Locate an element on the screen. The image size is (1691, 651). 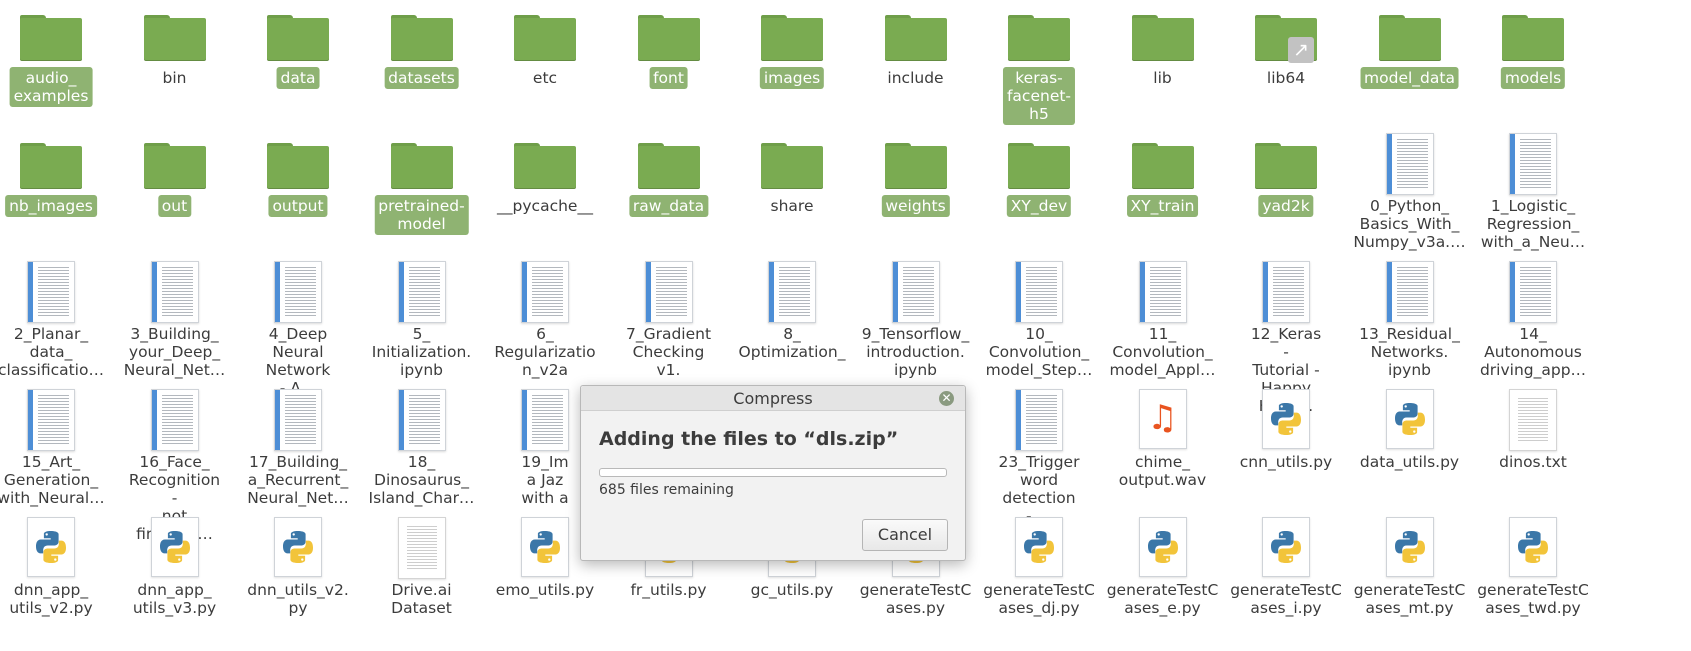
item-label: Drive.ai Dataset is located at coordinates (421, 599).